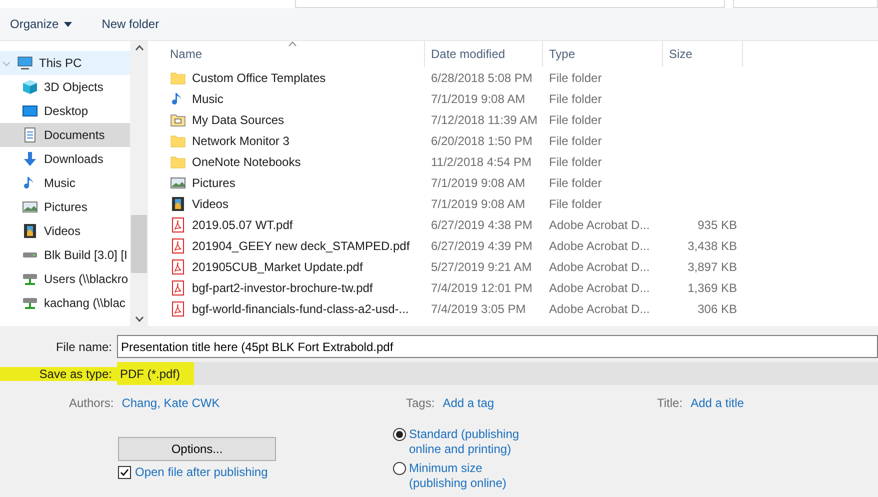  I want to click on cube-icon, so click(30, 87).